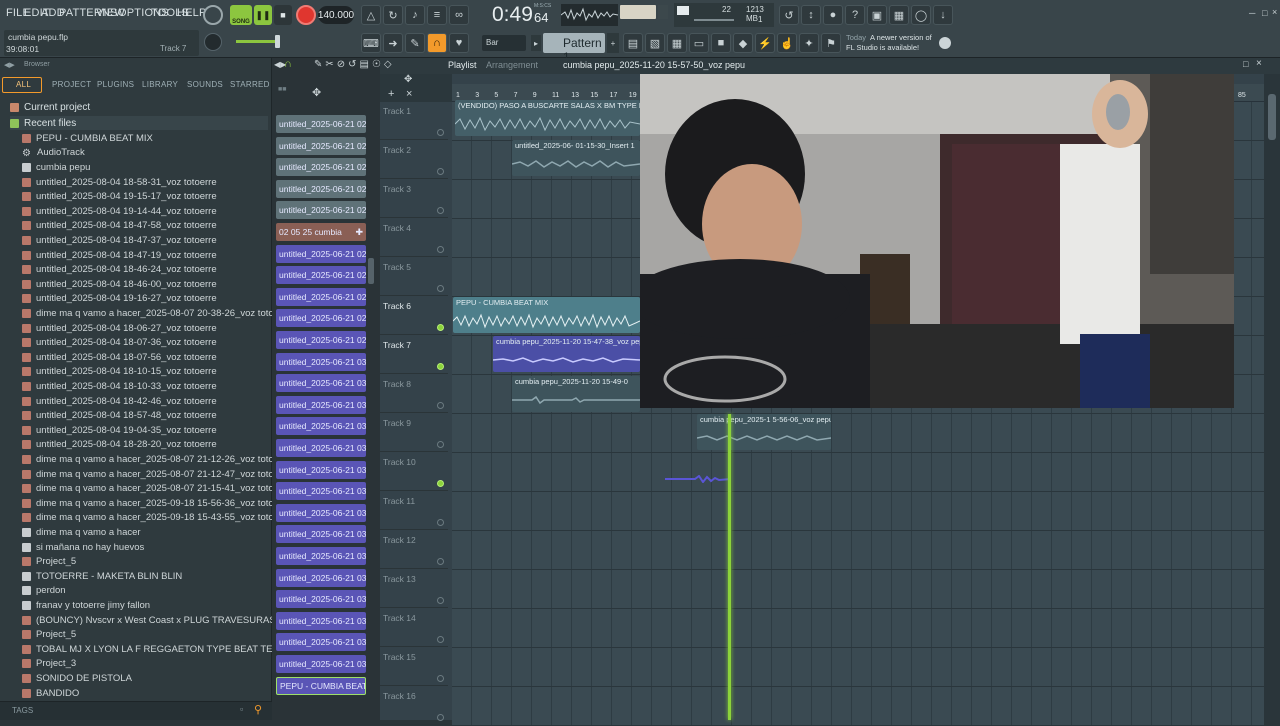 The image size is (1280, 726). Describe the element at coordinates (409, 94) in the screenshot. I see `remove-track-icon: ×` at that location.